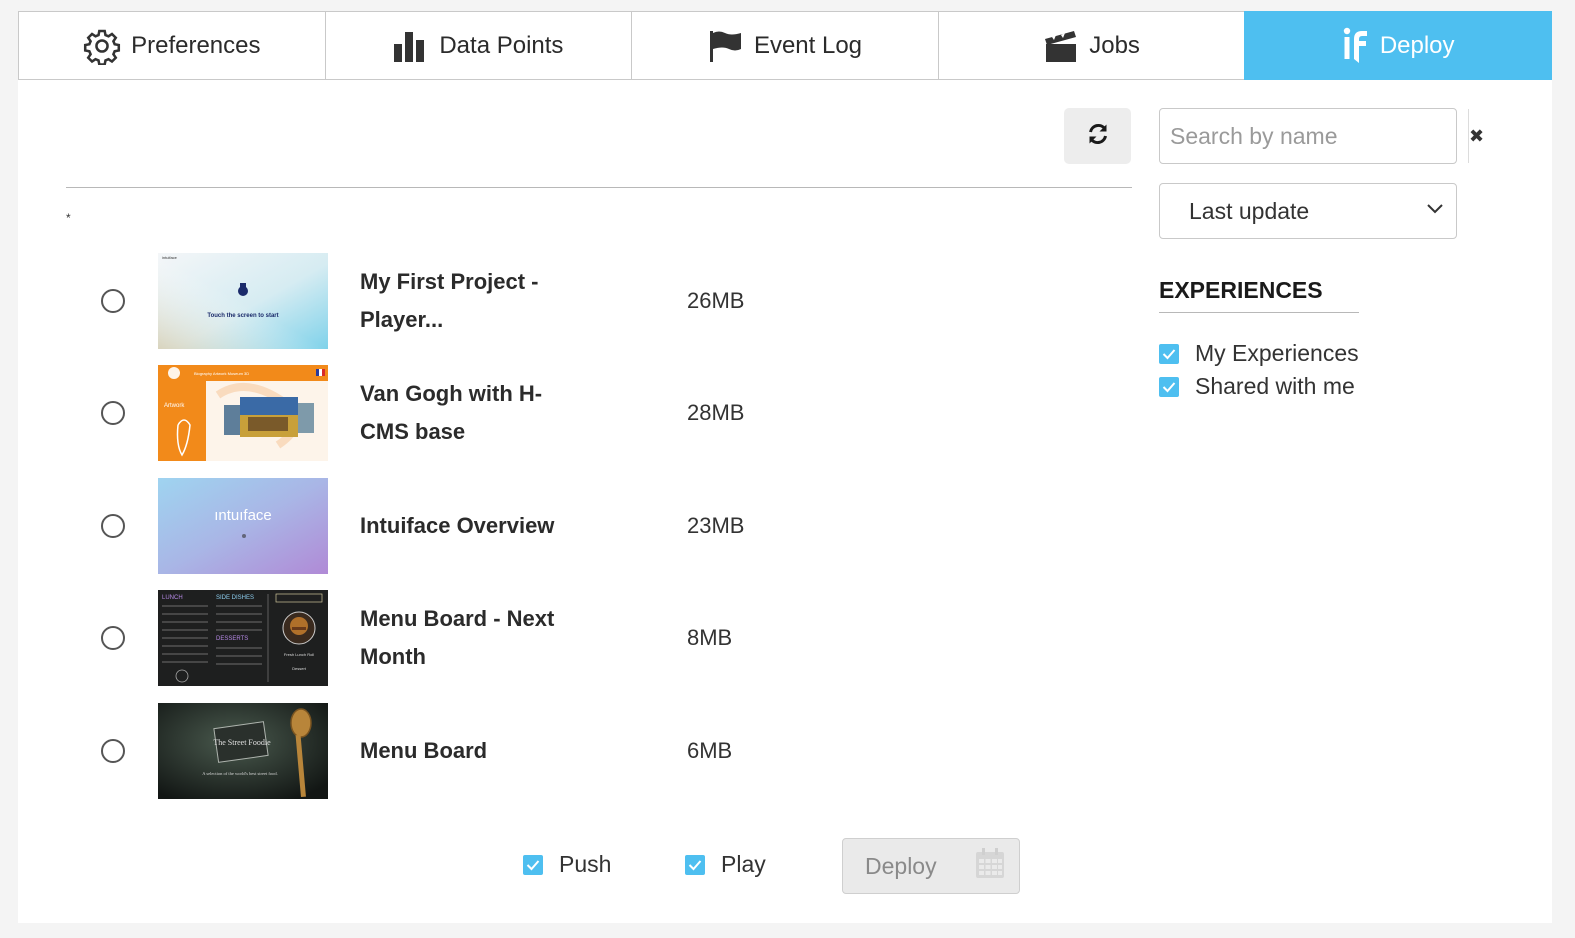  I want to click on tab-deploy: Deploy, so click(1398, 45).